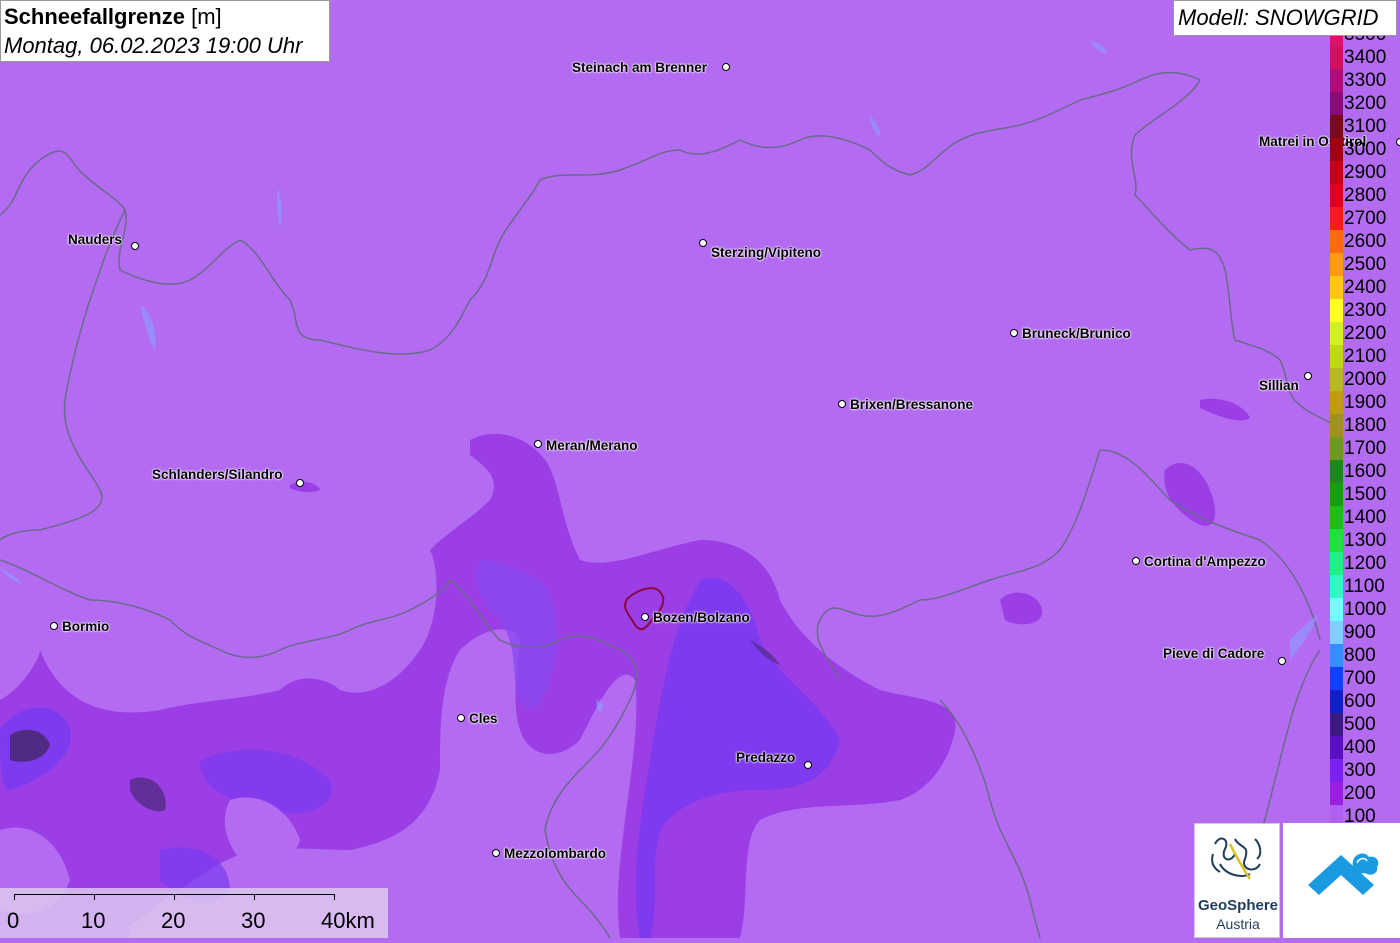 The width and height of the screenshot is (1400, 943). What do you see at coordinates (911, 404) in the screenshot?
I see `place-label: Brixen/Bressanone` at bounding box center [911, 404].